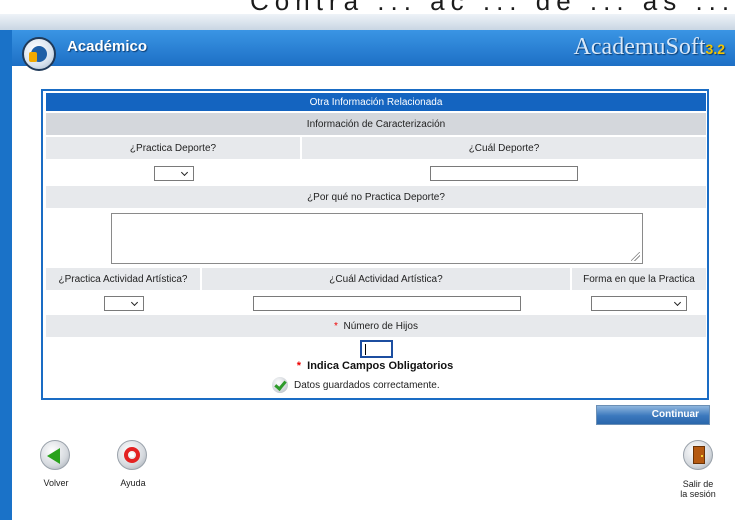 This screenshot has height=520, width=735. What do you see at coordinates (376, 197) in the screenshot?
I see `por-que-no-label: ¿Por qué no Practica Deporte?` at bounding box center [376, 197].